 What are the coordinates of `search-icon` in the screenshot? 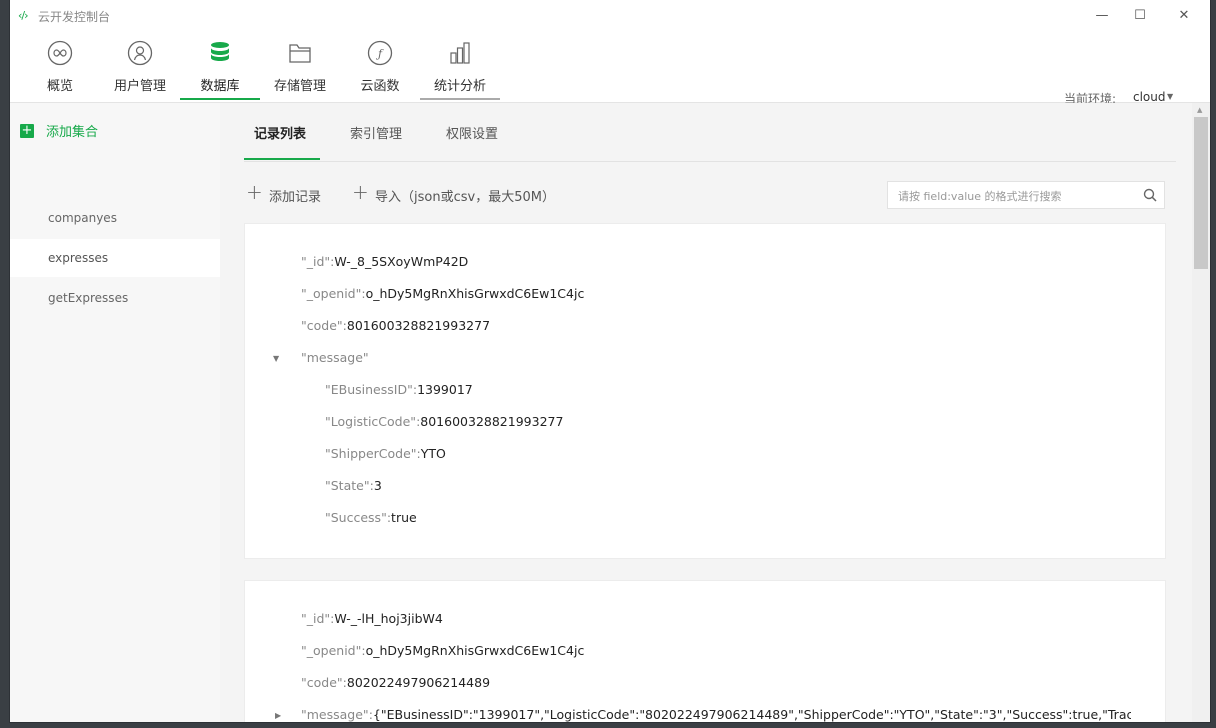 It's located at (1150, 195).